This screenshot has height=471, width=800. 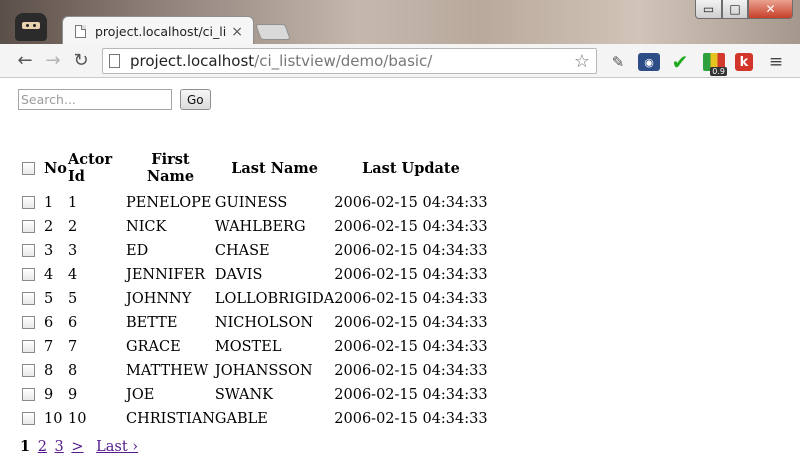 I want to click on cell-last-name: LOLLOBRIGIDA, so click(x=274, y=299).